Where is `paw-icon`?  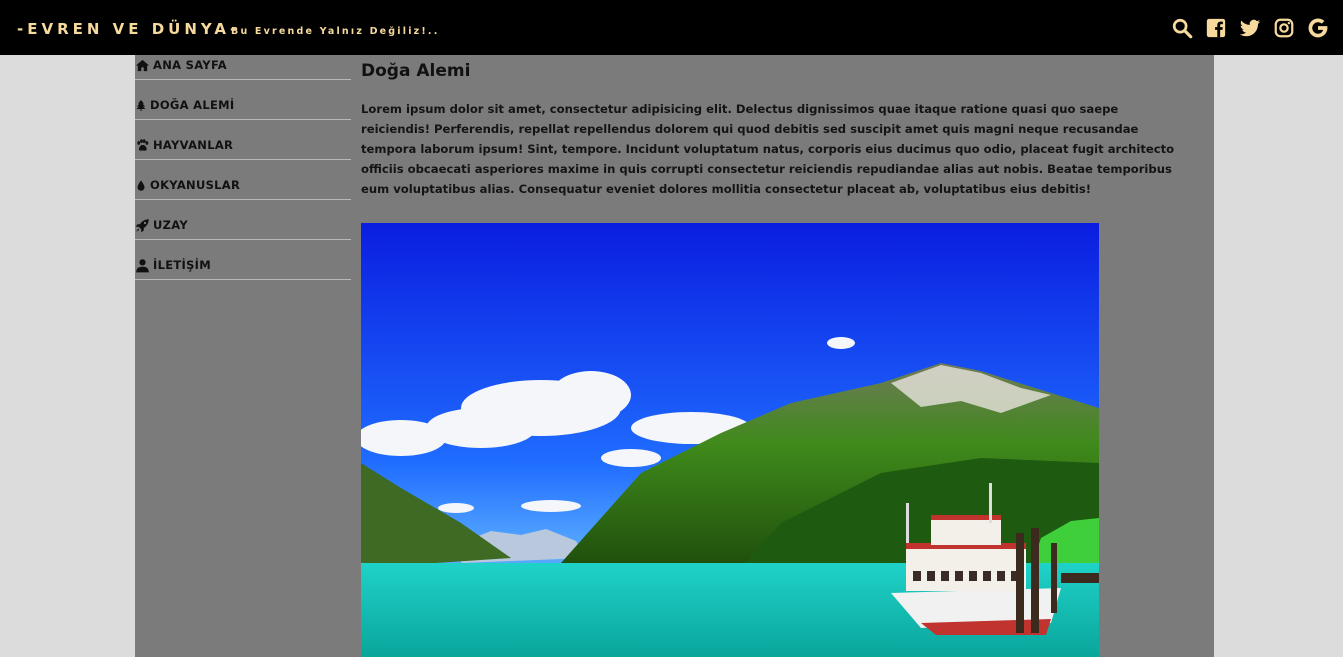
paw-icon is located at coordinates (143, 144).